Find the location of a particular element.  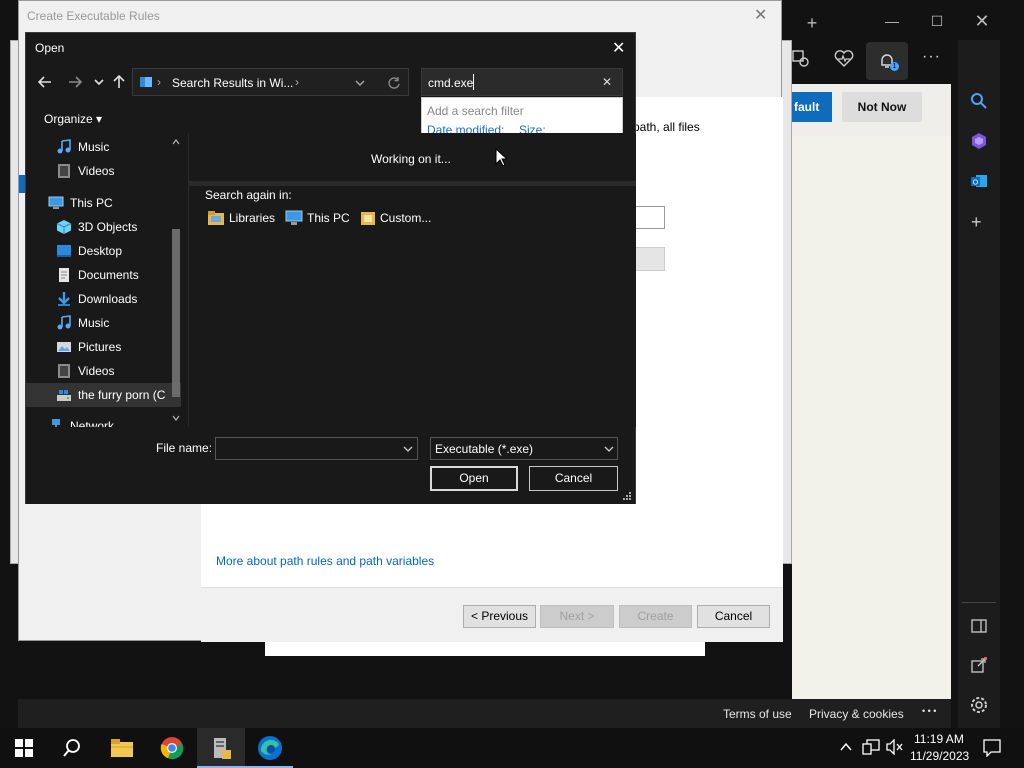

dialog-close-icon: ✕ is located at coordinates (618, 48).